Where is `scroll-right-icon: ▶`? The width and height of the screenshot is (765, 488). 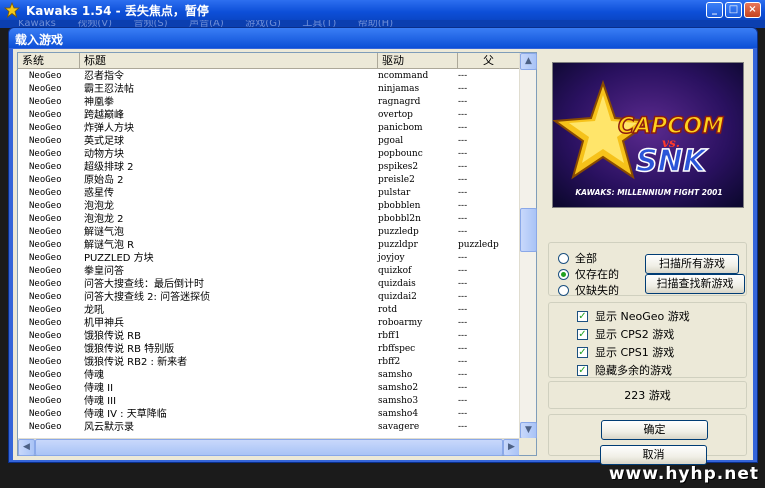
scroll-right-icon: ▶ is located at coordinates (511, 447).